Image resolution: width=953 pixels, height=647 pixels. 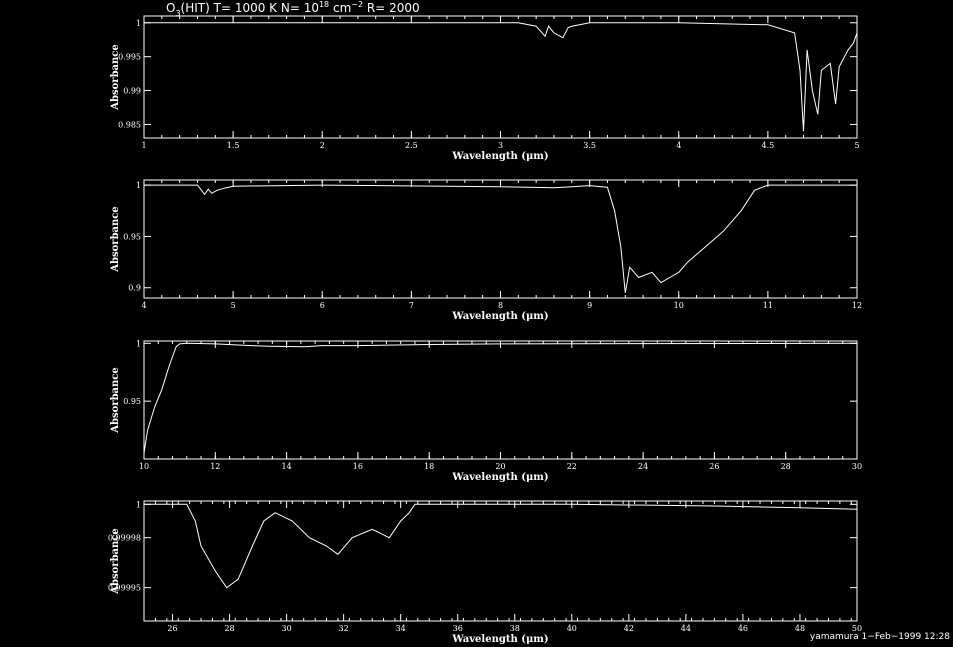 What do you see at coordinates (589, 305) in the screenshot?
I see `x-tick-label: 9` at bounding box center [589, 305].